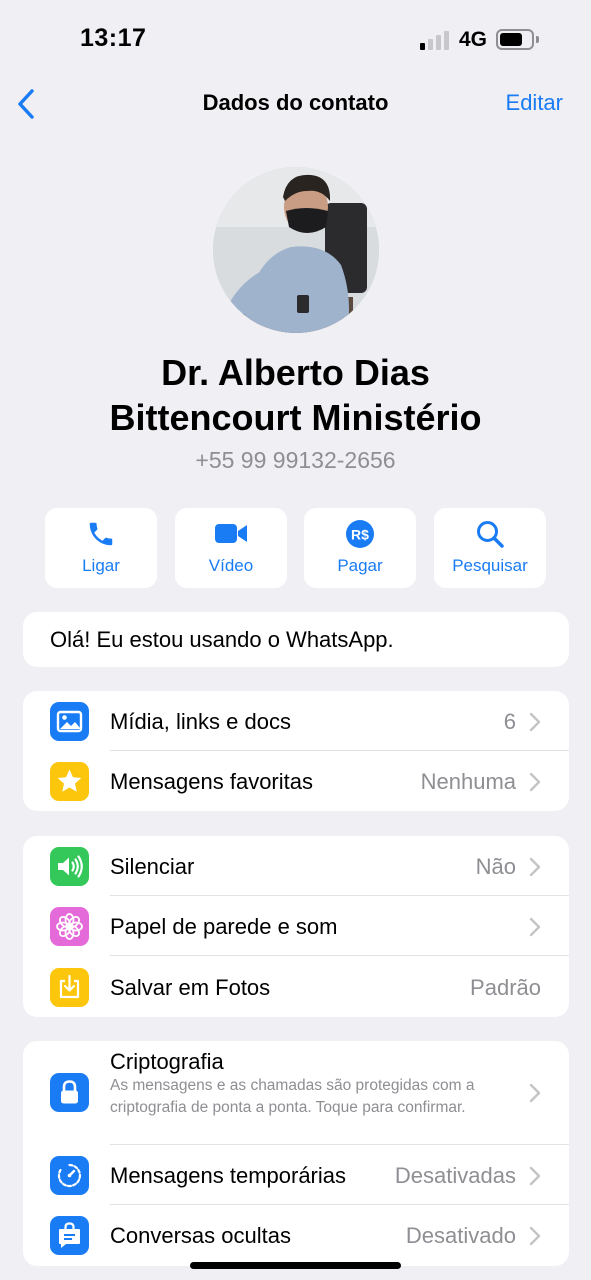 The width and height of the screenshot is (591, 1280). Describe the element at coordinates (231, 533) in the screenshot. I see `video-camera-icon` at that location.